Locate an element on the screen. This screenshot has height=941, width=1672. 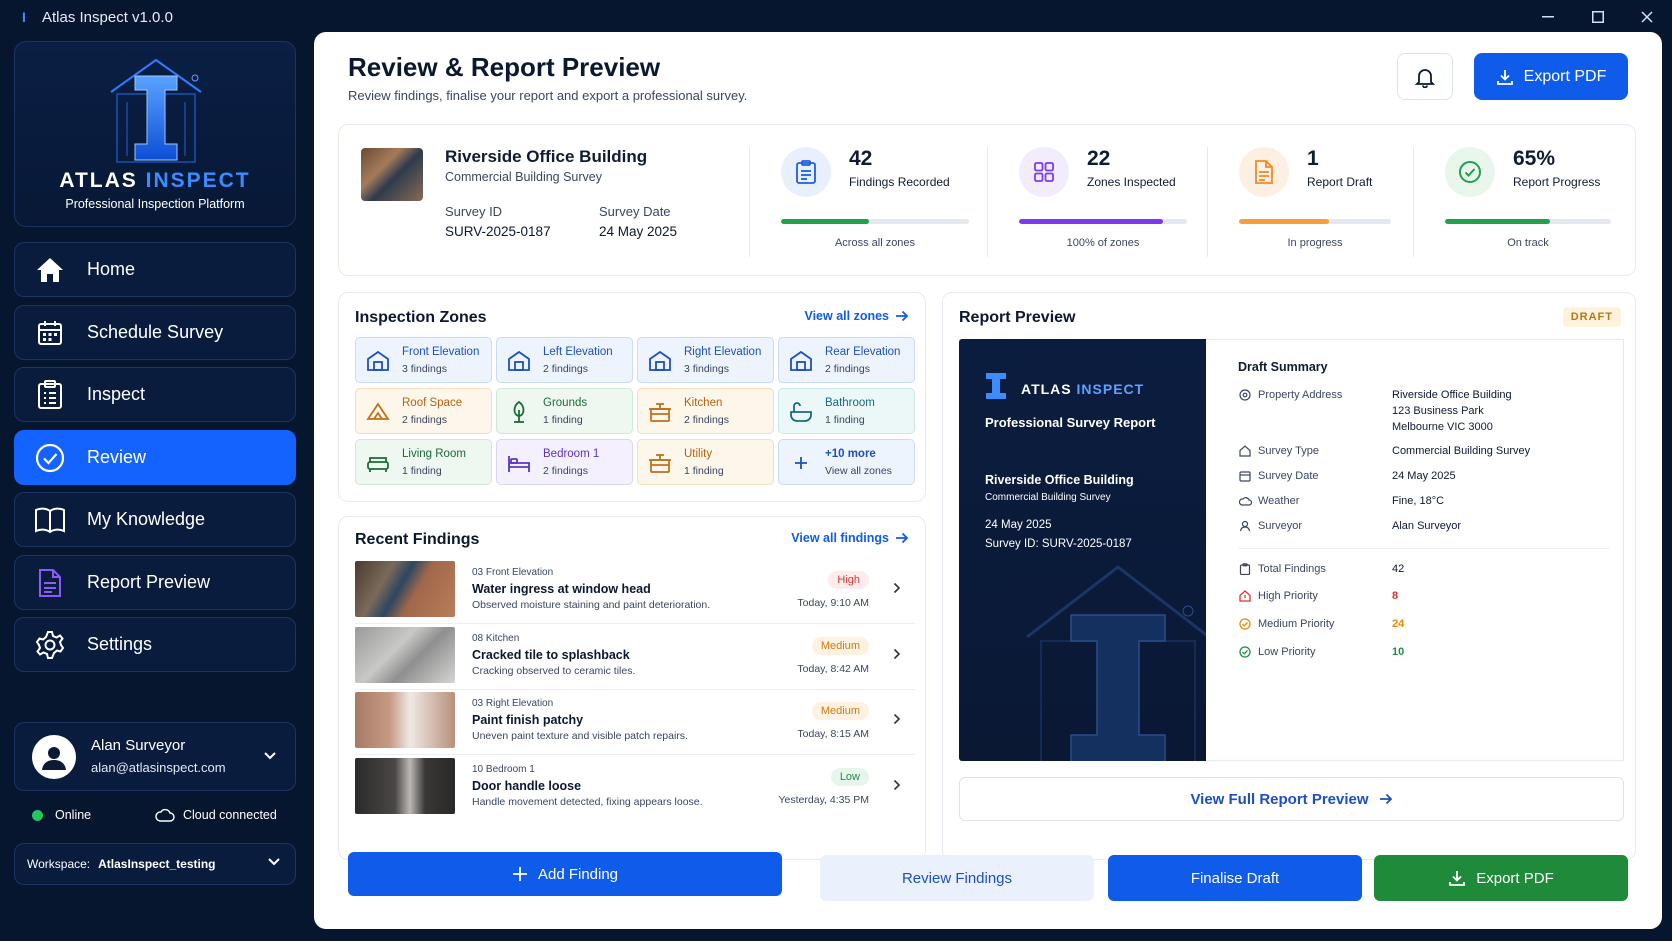
roof-icon is located at coordinates (378, 412).